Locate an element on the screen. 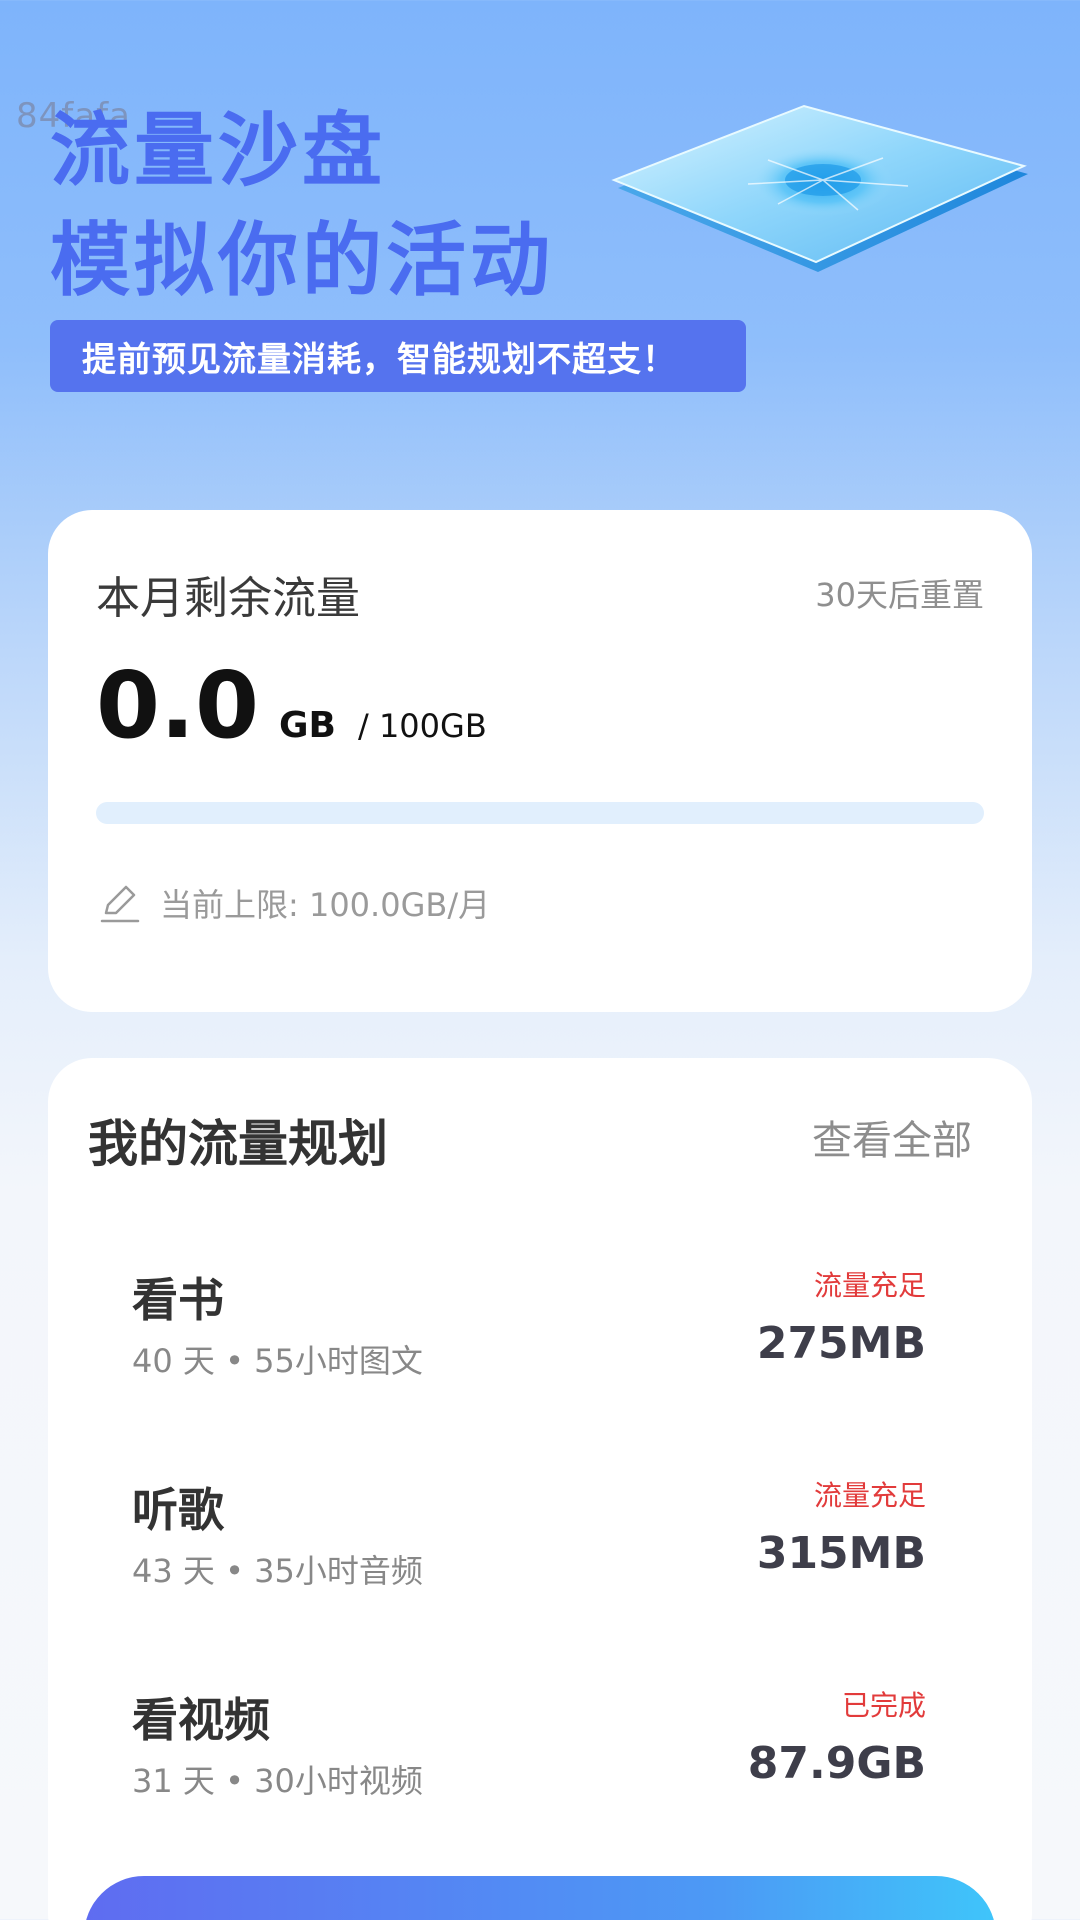 The image size is (1080, 1920). data-total: / 100GB is located at coordinates (422, 726).